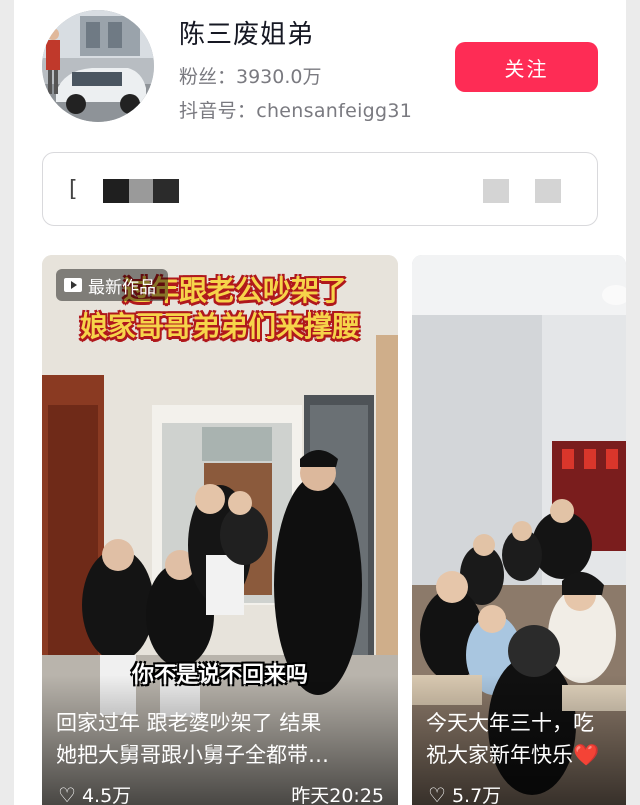 The width and height of the screenshot is (640, 805). Describe the element at coordinates (510, 723) in the screenshot. I see `video-description-line1: 今天大年三十，吃` at that location.